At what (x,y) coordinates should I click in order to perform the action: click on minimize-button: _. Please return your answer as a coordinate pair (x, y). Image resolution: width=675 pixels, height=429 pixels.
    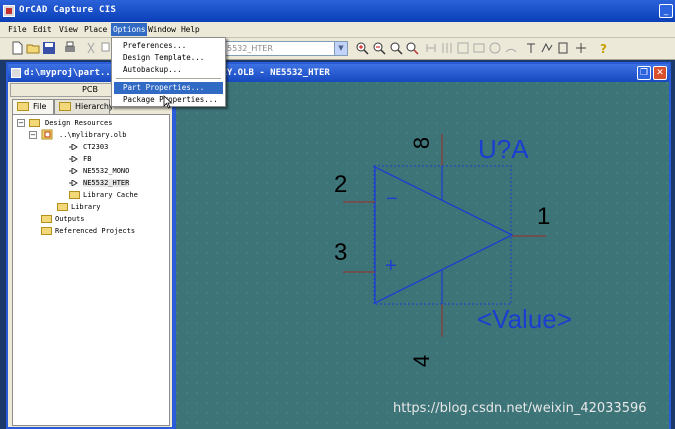
    Looking at the image, I should click on (666, 11).